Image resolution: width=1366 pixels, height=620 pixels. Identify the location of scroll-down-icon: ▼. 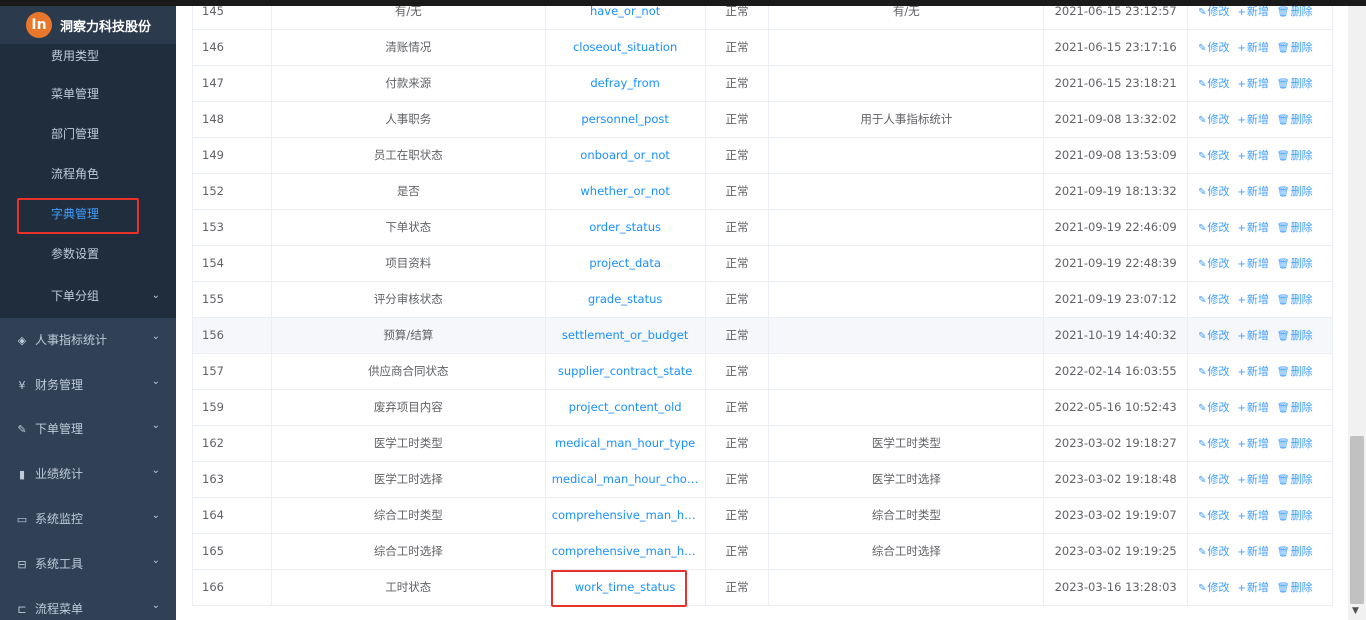
(1355, 611).